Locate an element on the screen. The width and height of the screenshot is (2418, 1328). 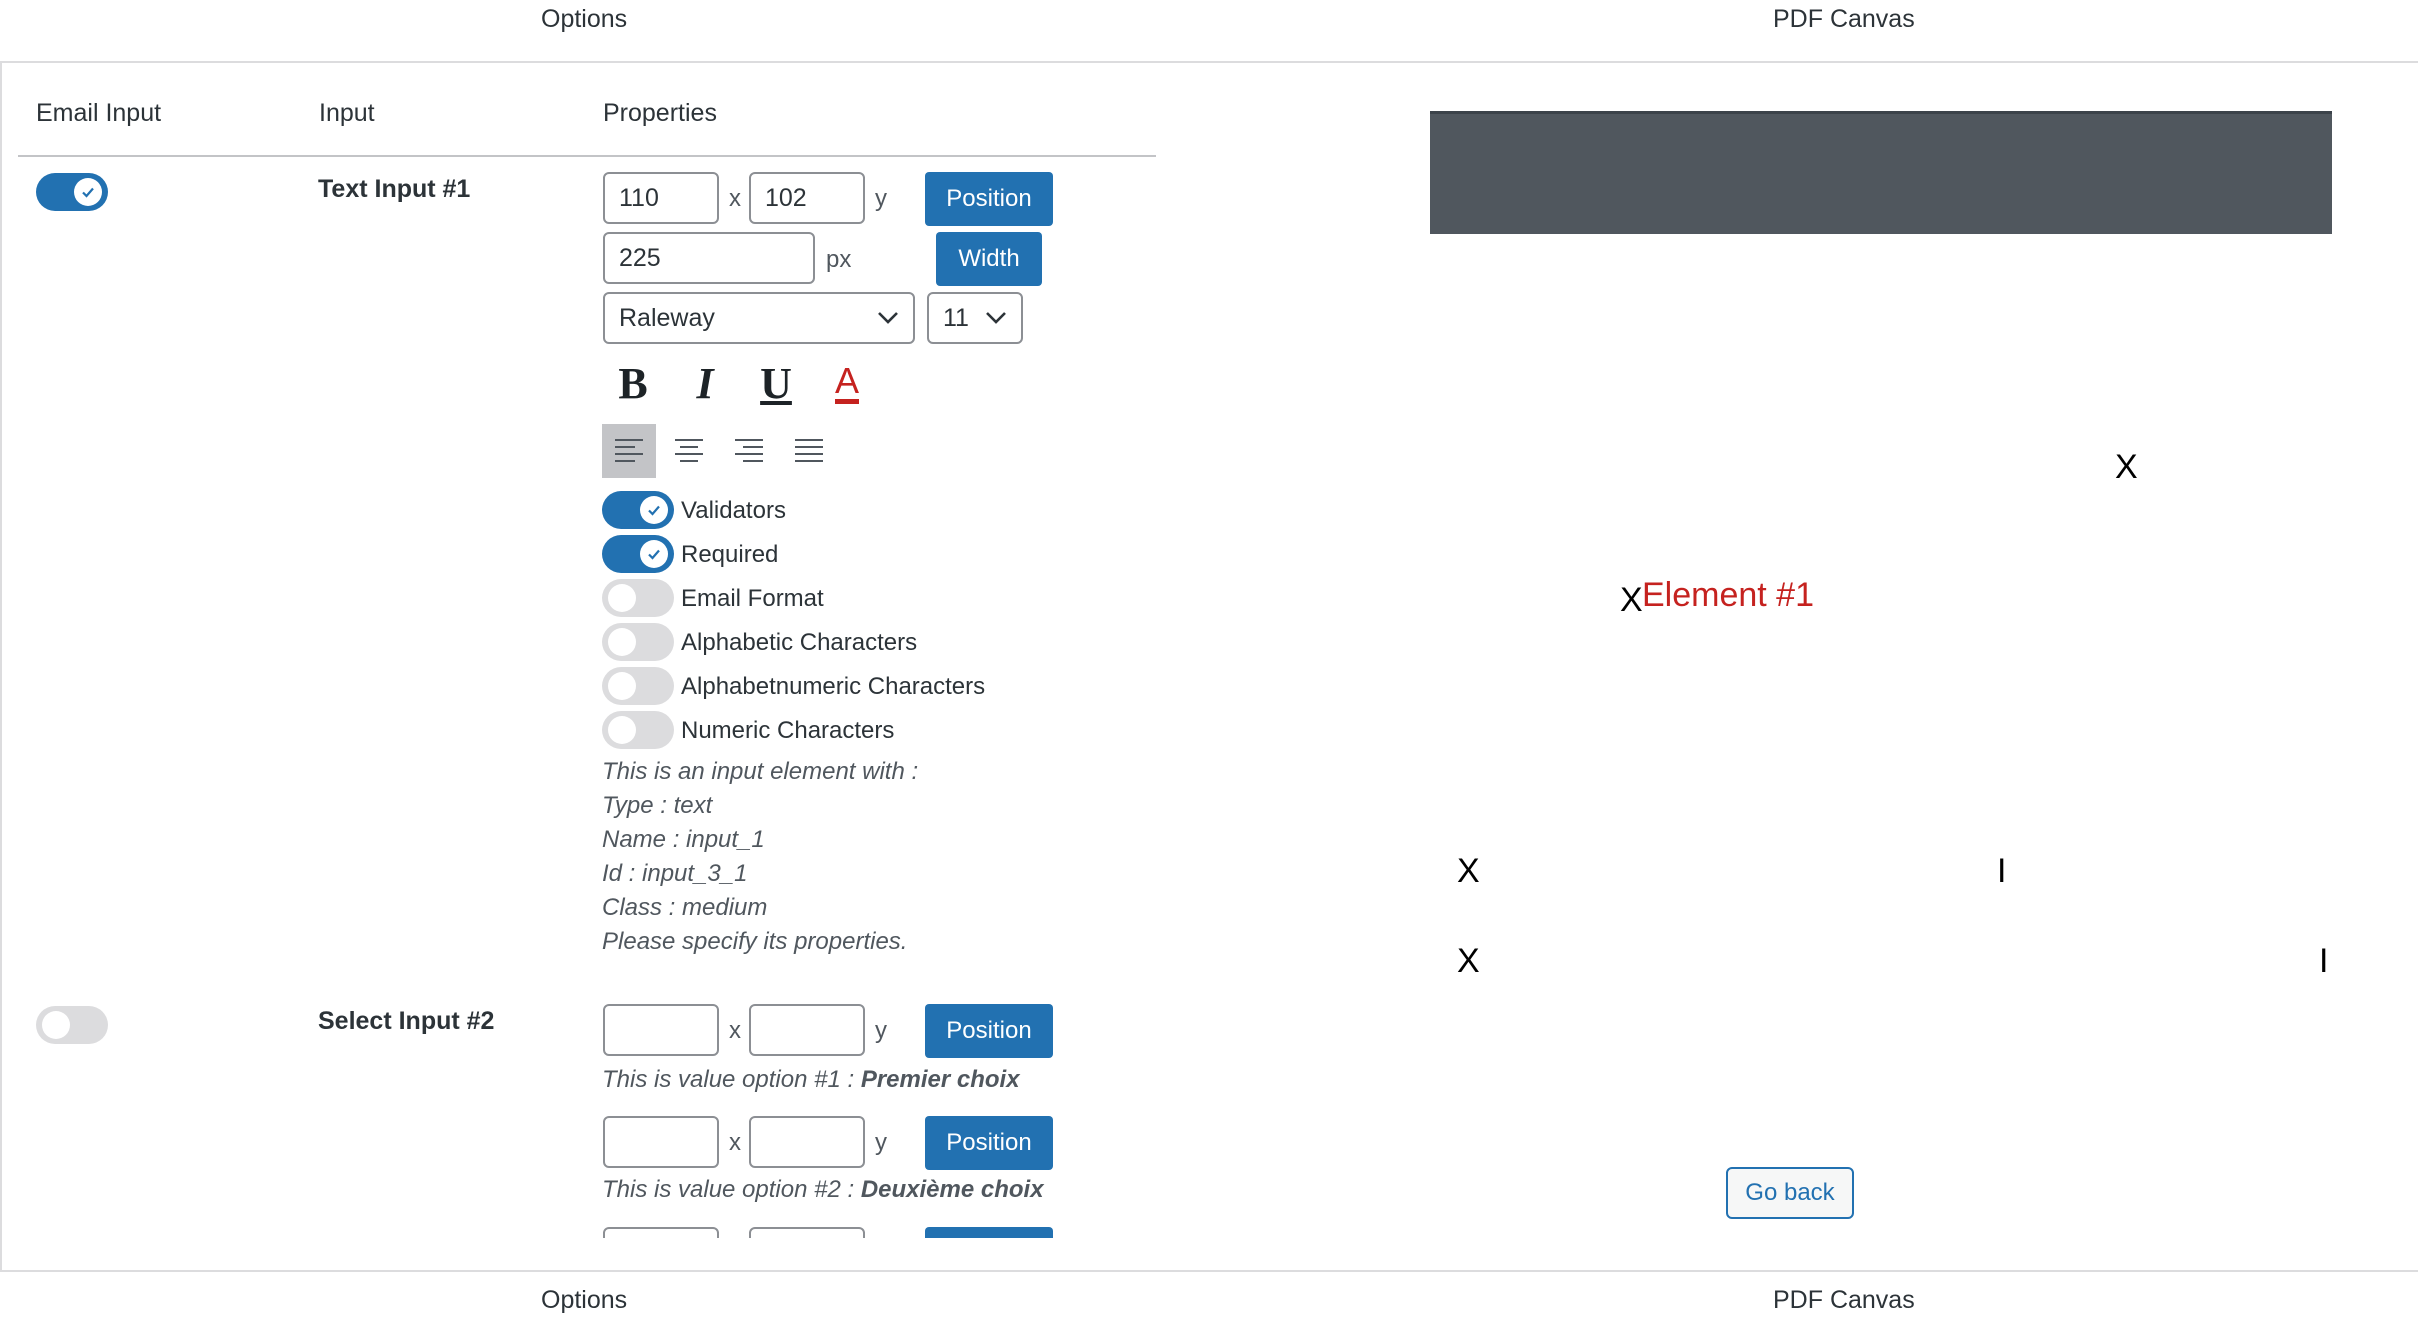
bold-icon: B is located at coordinates (633, 383).